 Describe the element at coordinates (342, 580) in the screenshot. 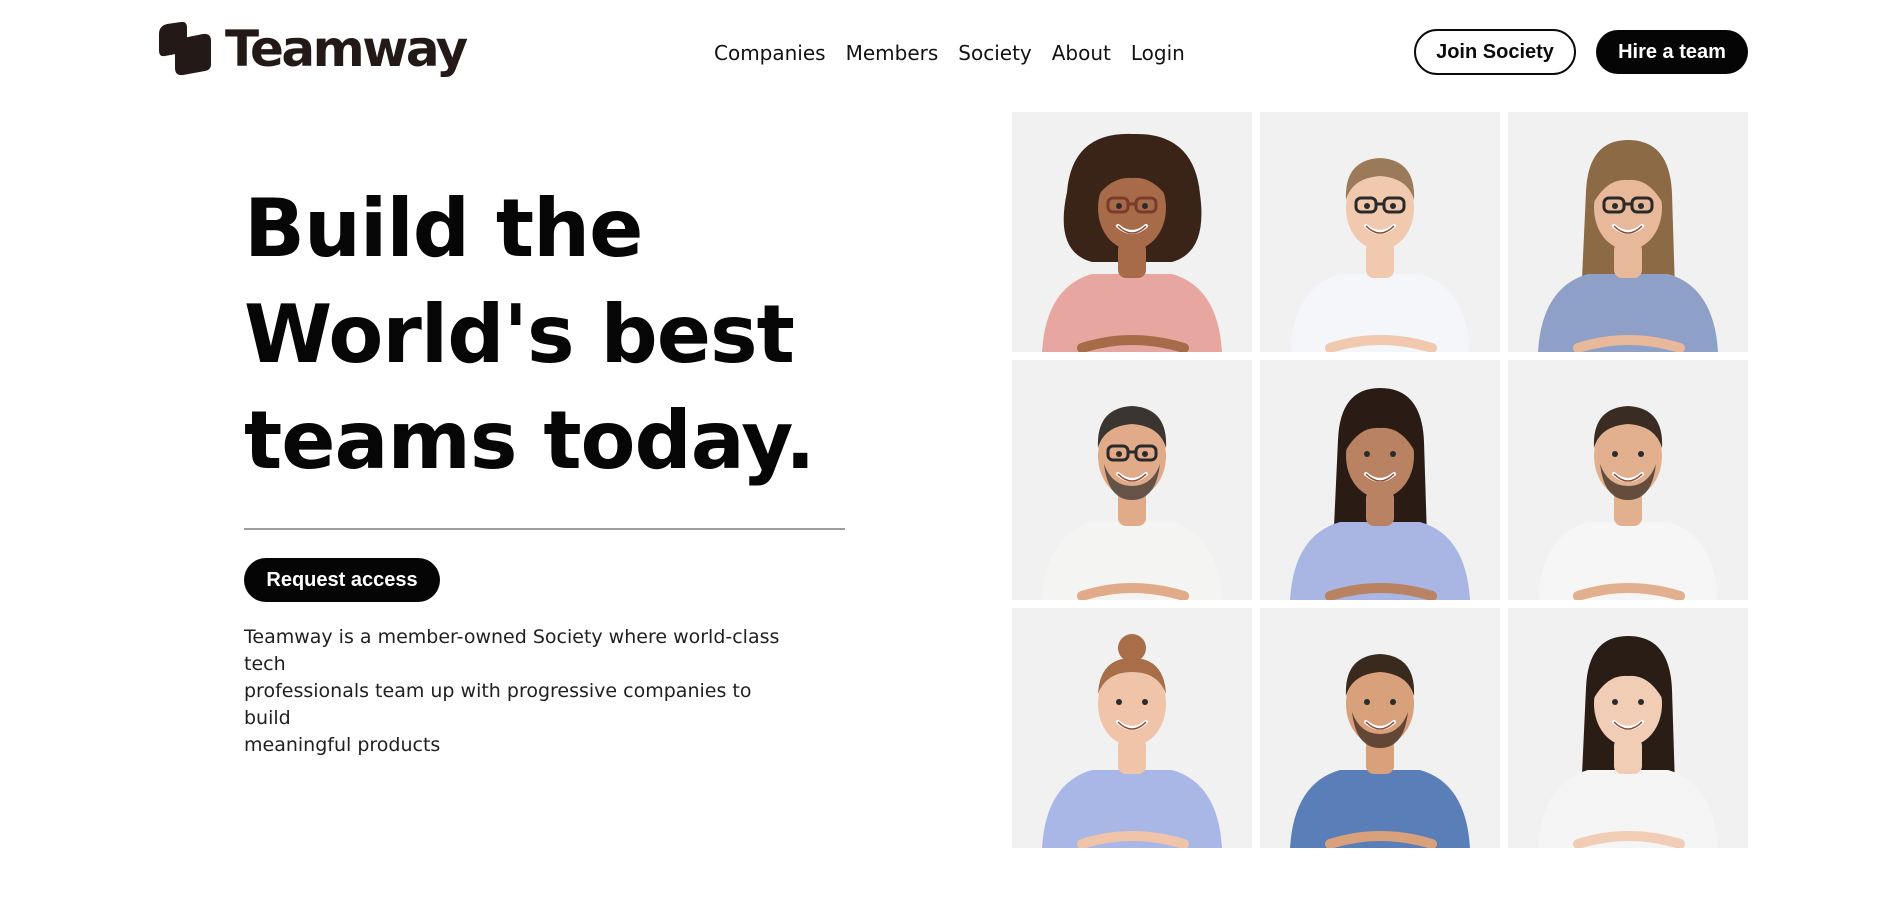

I see `request-access-button: Request access` at that location.